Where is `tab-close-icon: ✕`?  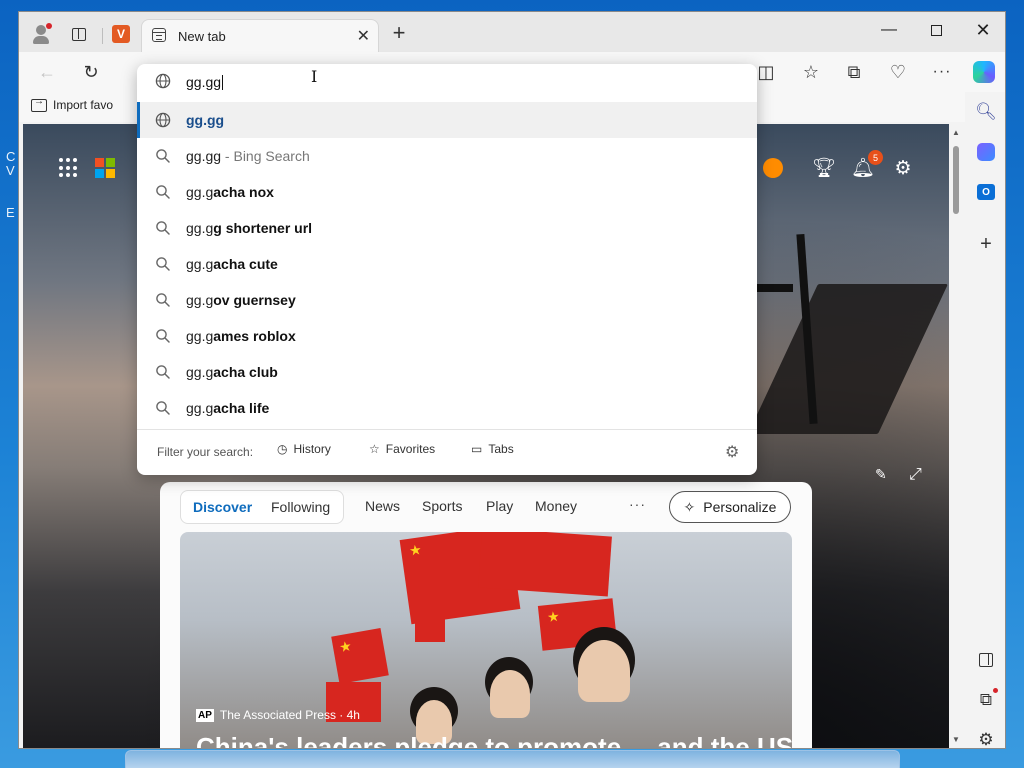
tab-close-icon: ✕ is located at coordinates (363, 36).